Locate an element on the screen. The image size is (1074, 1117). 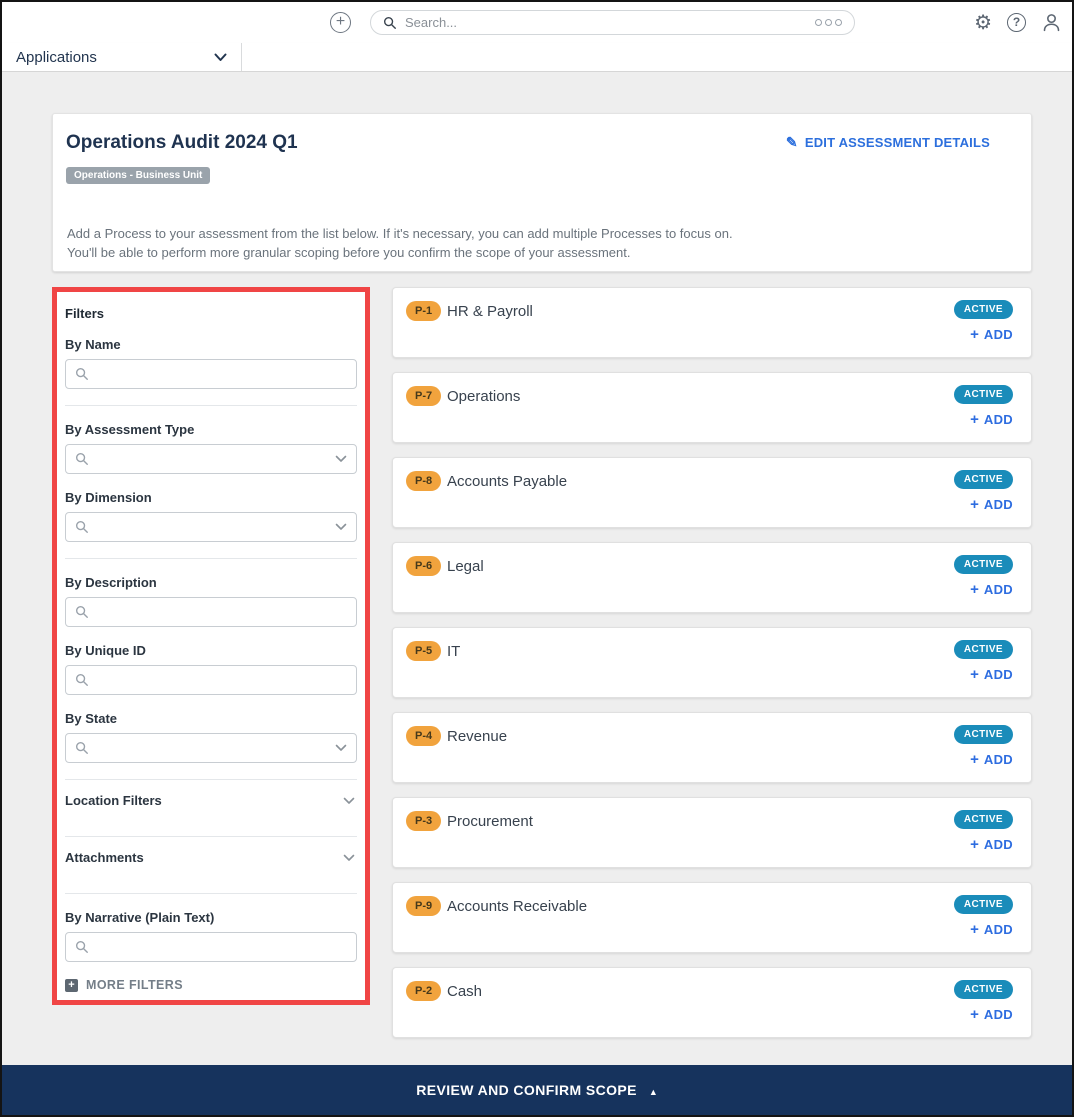
applications-dropdown-label: Applications is located at coordinates (56, 57).